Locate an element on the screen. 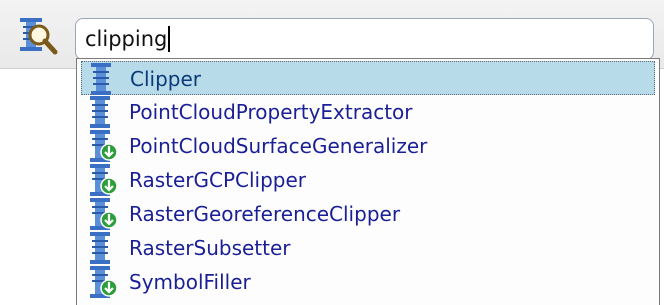 The image size is (664, 305). list-item-clipper: Clipper is located at coordinates (368, 78).